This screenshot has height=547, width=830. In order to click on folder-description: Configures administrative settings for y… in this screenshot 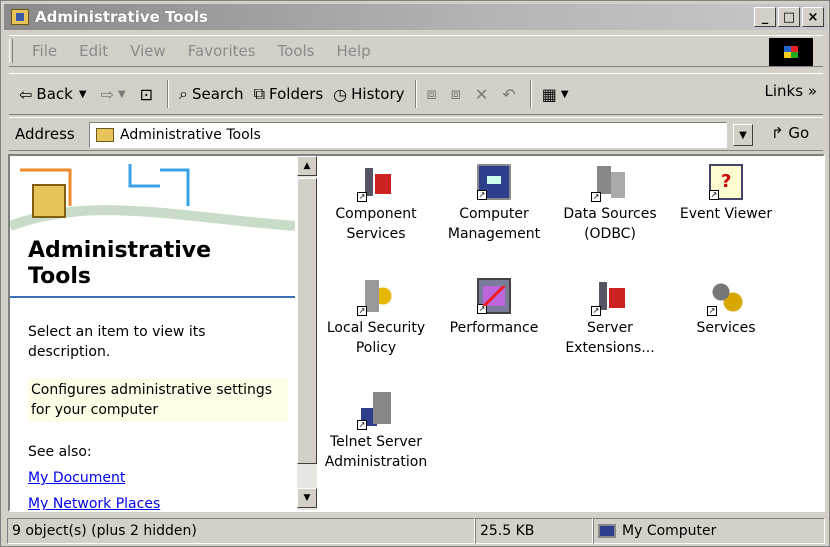, I will do `click(158, 400)`.